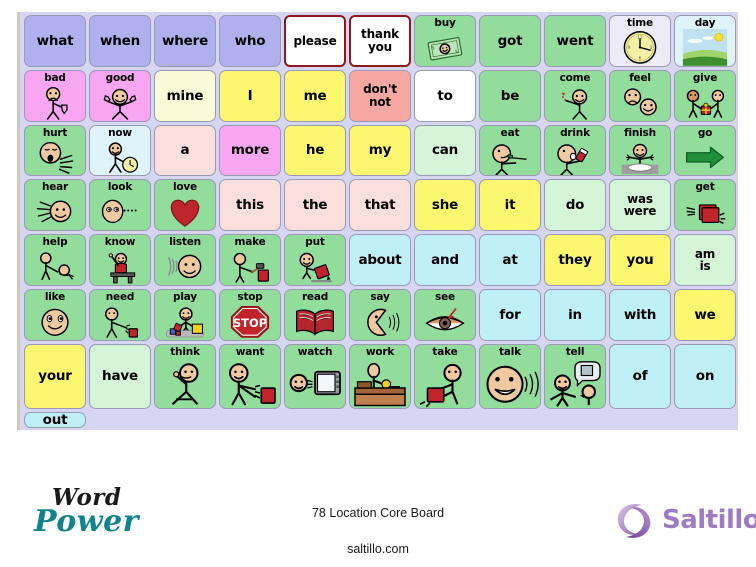 The height and width of the screenshot is (567, 756). Describe the element at coordinates (120, 95) in the screenshot. I see `board-cell-good: good` at that location.